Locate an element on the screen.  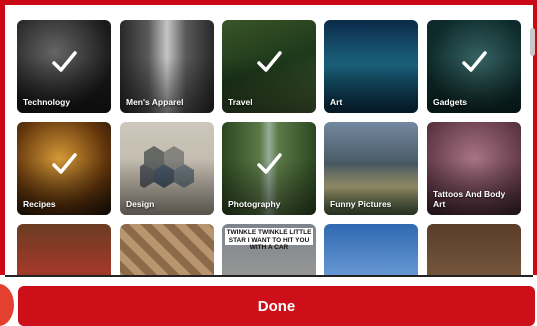
category-tile-technology: Technology is located at coordinates (64, 66).